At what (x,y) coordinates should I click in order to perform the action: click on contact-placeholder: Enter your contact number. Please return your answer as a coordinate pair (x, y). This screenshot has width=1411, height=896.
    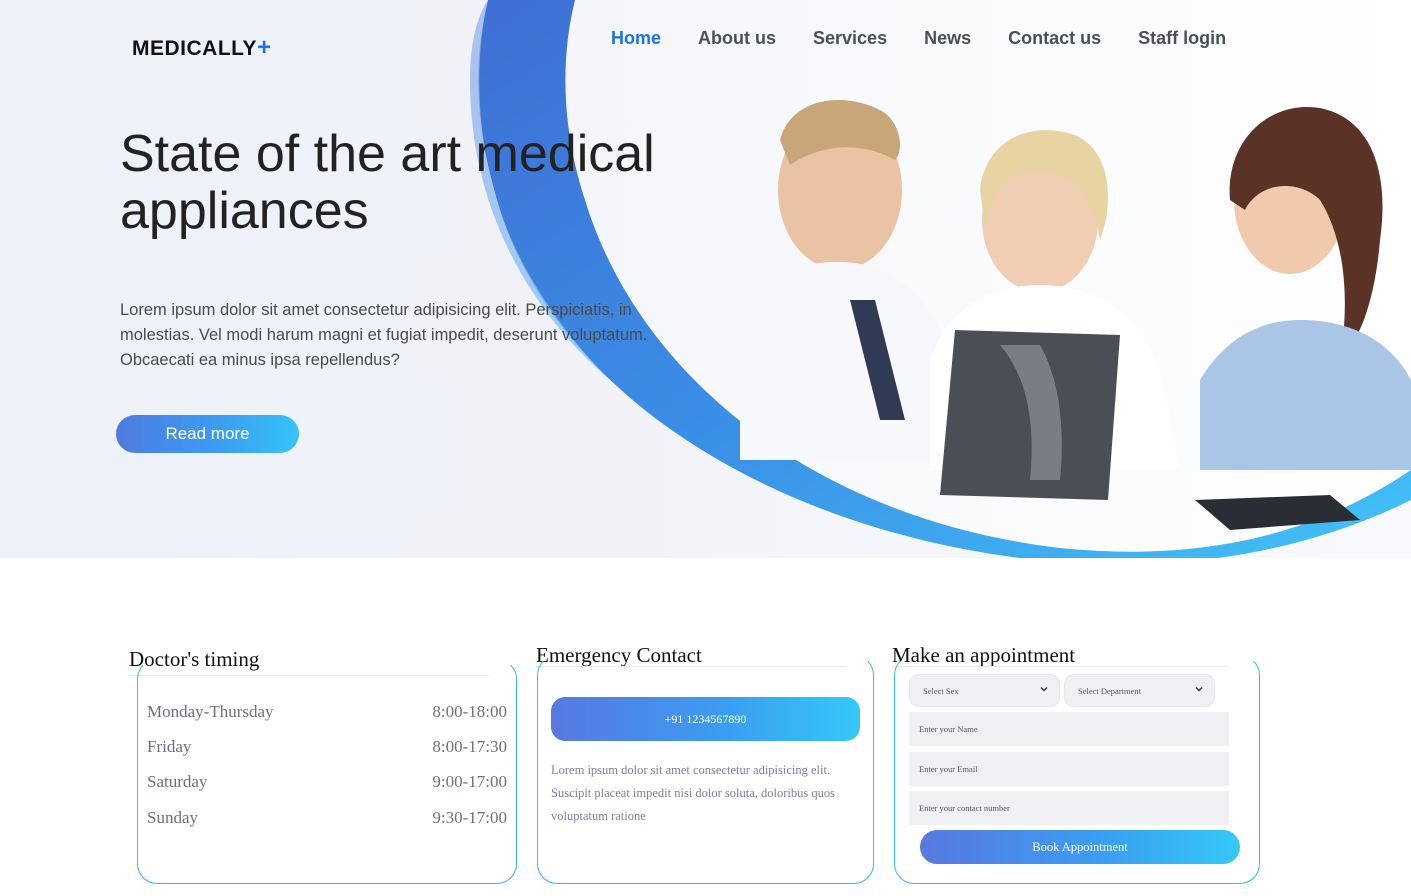
    Looking at the image, I should click on (964, 808).